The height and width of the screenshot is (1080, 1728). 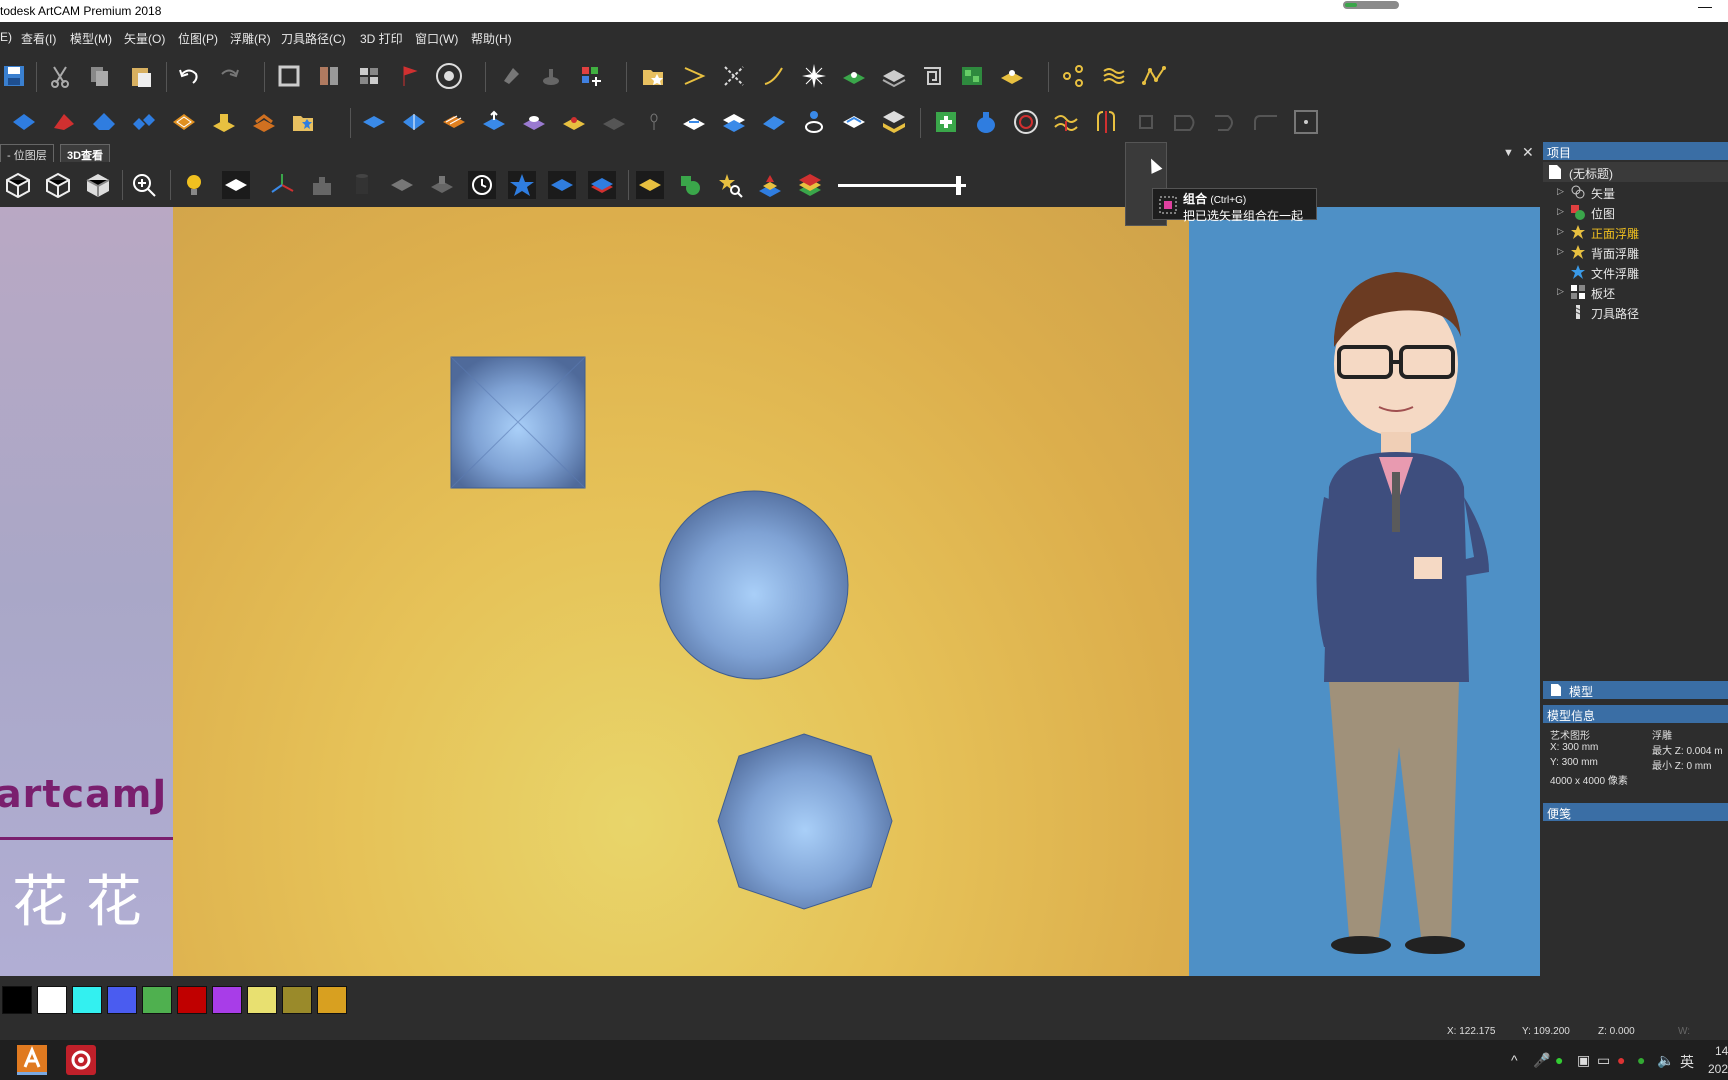 I want to click on ime-indicator: 英, so click(x=1687, y=1062).